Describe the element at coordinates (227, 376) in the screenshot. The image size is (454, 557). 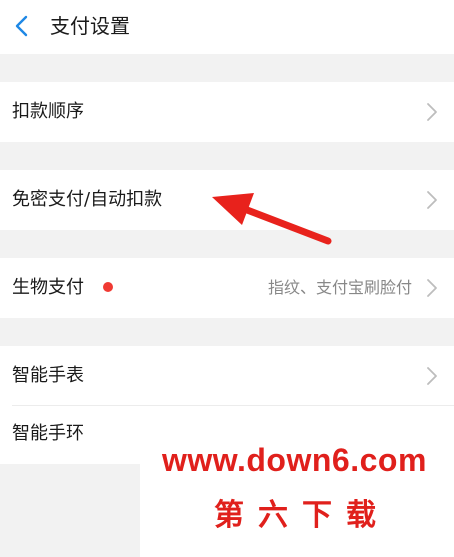
I see `list-item-smart-watch: 智能手表` at that location.